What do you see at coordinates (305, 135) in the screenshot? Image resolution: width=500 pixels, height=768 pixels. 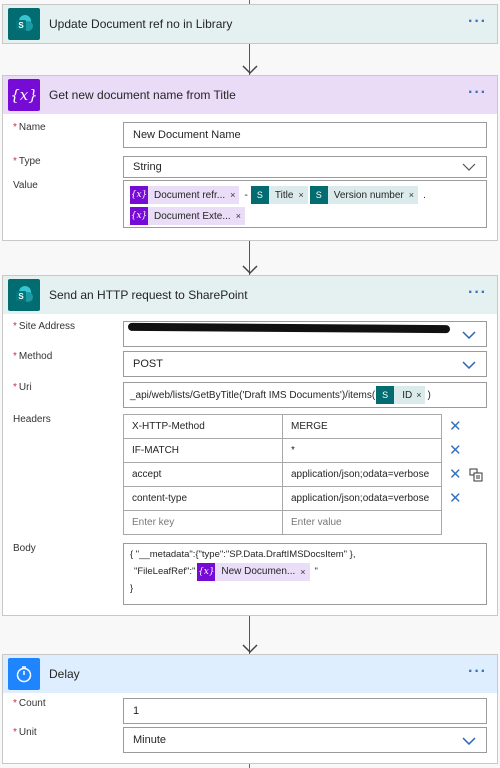 I see `name-input: New Document Name` at bounding box center [305, 135].